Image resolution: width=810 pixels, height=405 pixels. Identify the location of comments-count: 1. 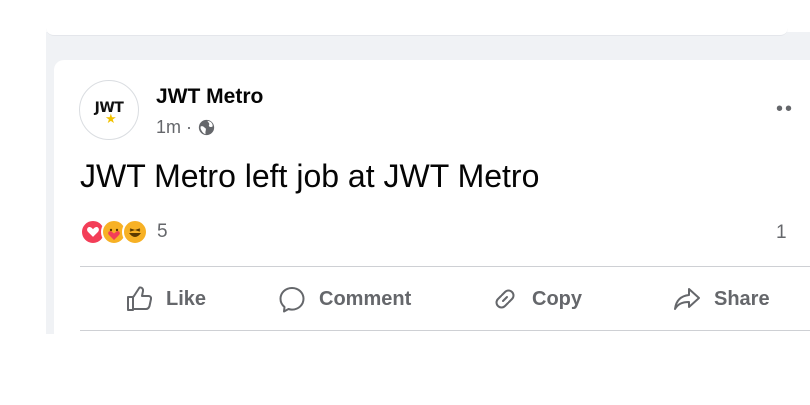
(781, 233).